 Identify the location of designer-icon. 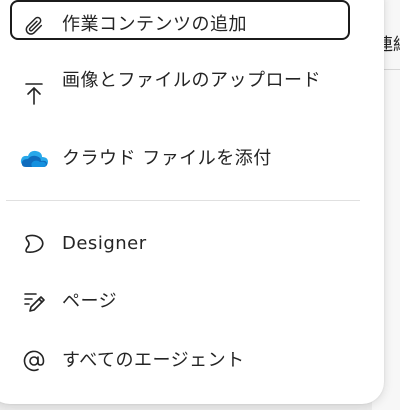
(34, 244).